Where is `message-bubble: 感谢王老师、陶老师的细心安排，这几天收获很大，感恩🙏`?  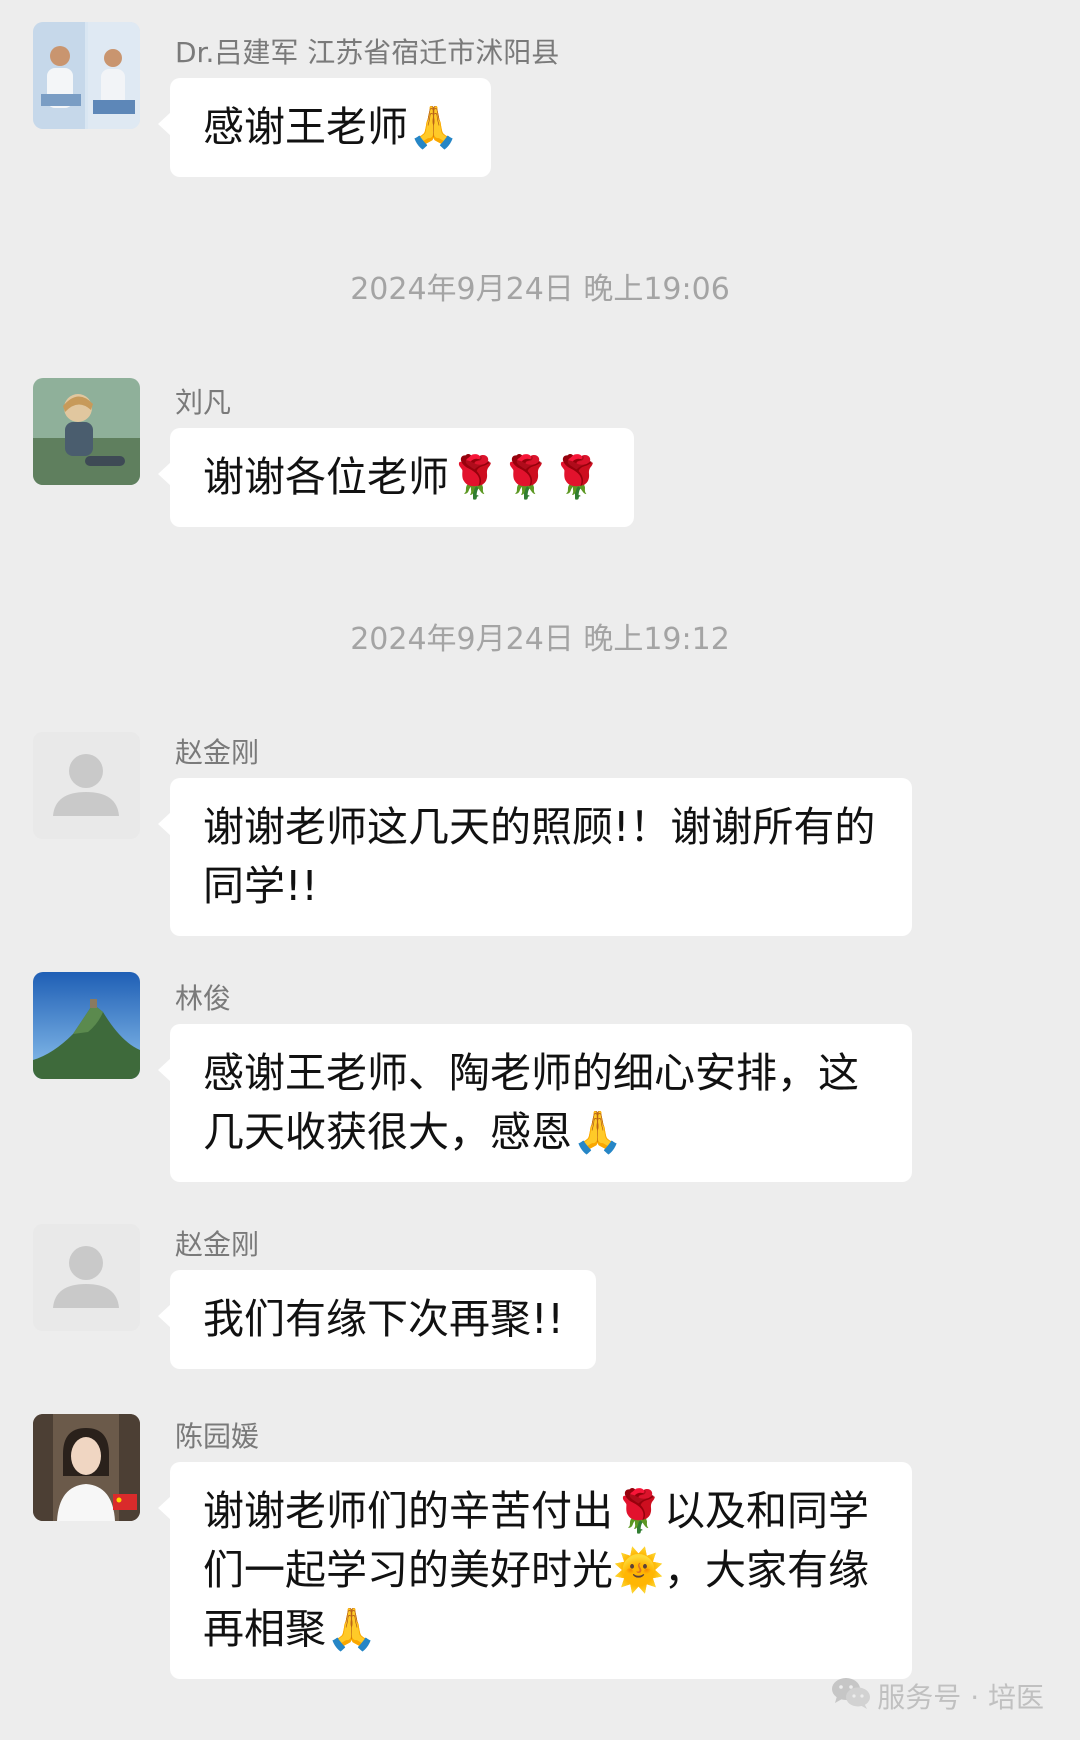
message-bubble: 感谢王老师、陶老师的细心安排，这几天收获很大，感恩🙏 is located at coordinates (535, 1103).